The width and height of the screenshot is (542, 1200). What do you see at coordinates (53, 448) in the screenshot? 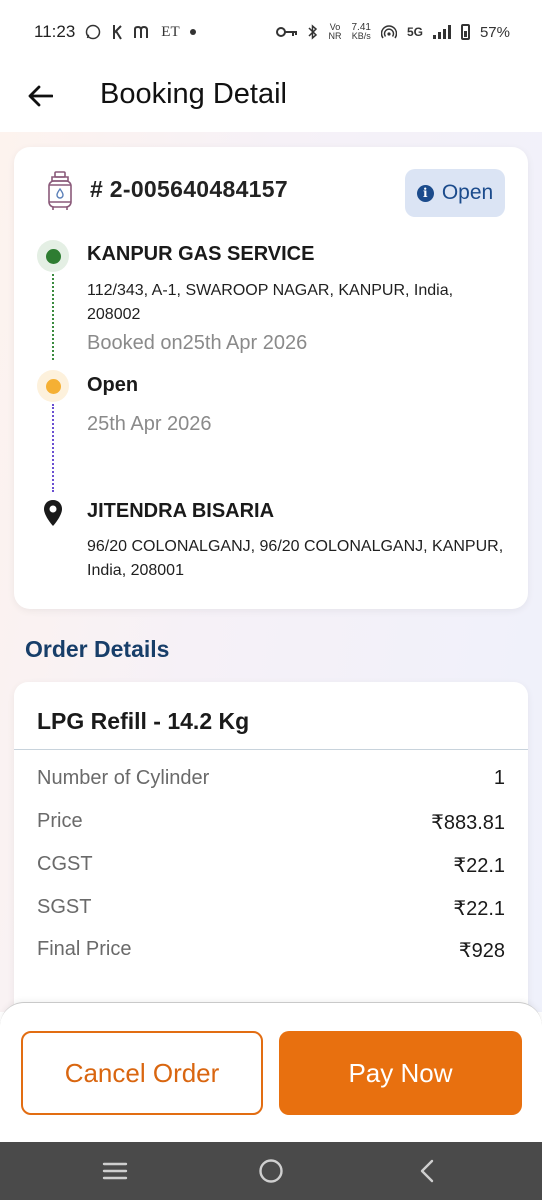
I see `timeline-connector-purple` at bounding box center [53, 448].